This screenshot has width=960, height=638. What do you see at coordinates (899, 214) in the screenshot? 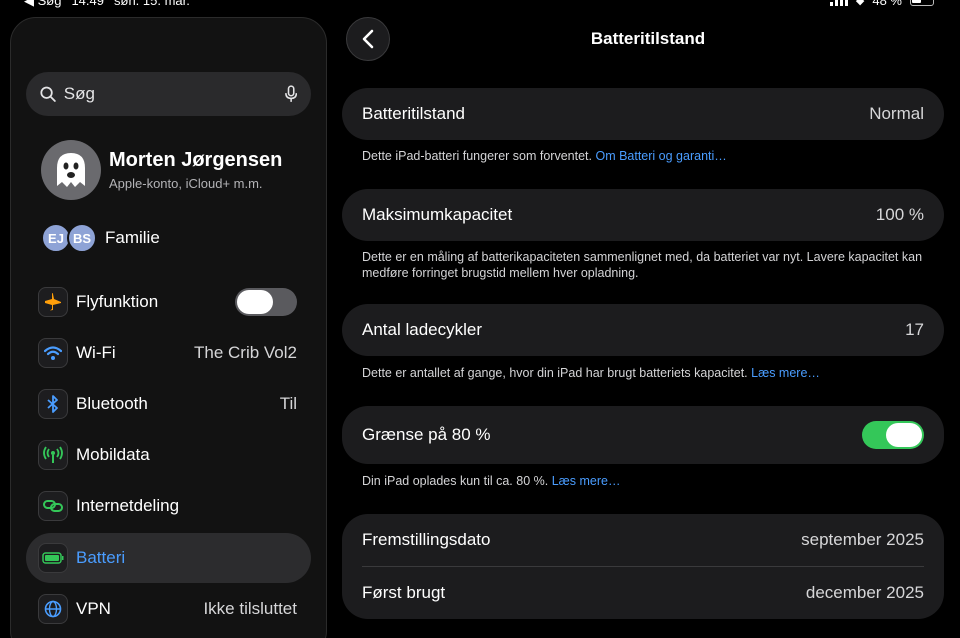
I see `max-capacity-value: 100 %` at bounding box center [899, 214].